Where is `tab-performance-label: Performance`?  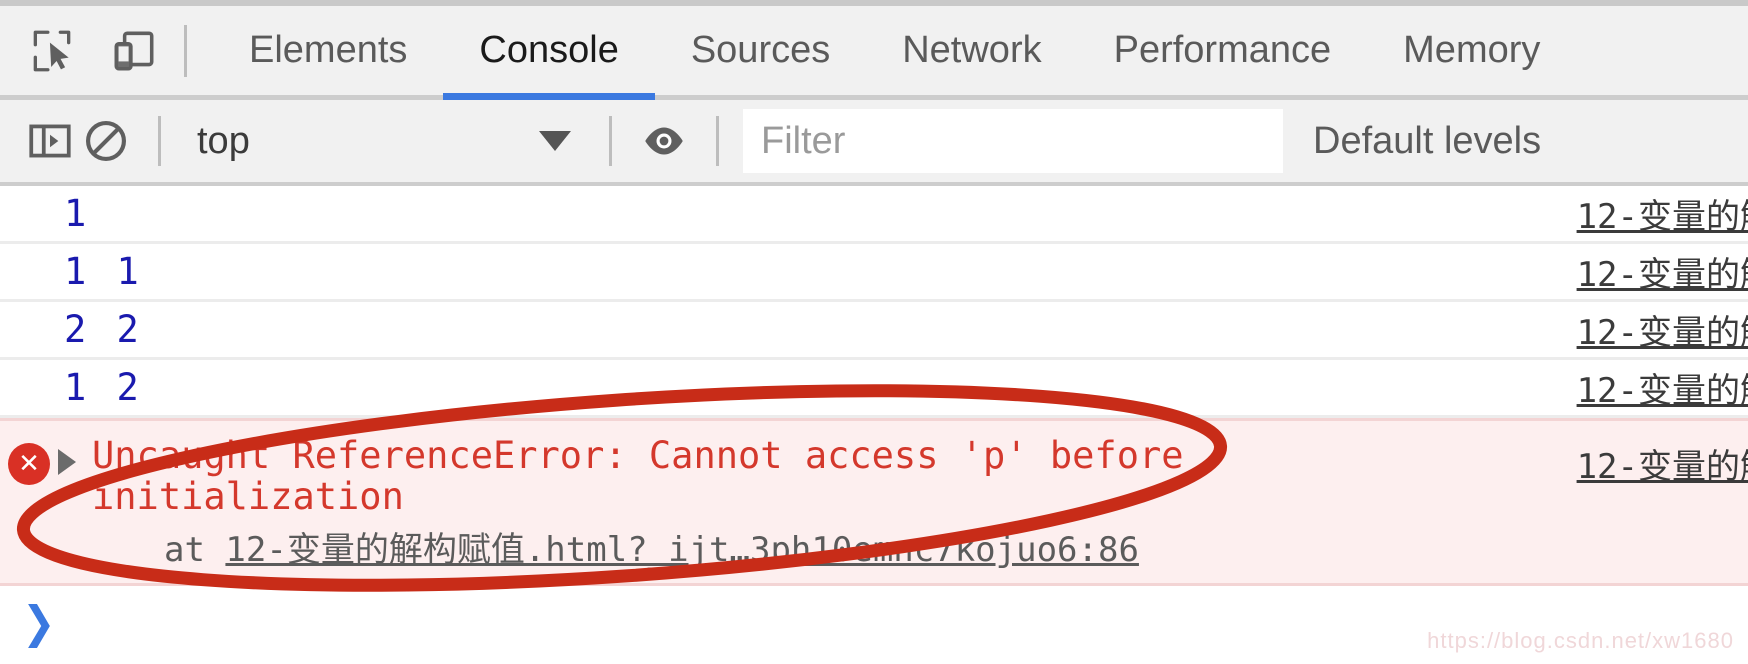 tab-performance-label: Performance is located at coordinates (1222, 50).